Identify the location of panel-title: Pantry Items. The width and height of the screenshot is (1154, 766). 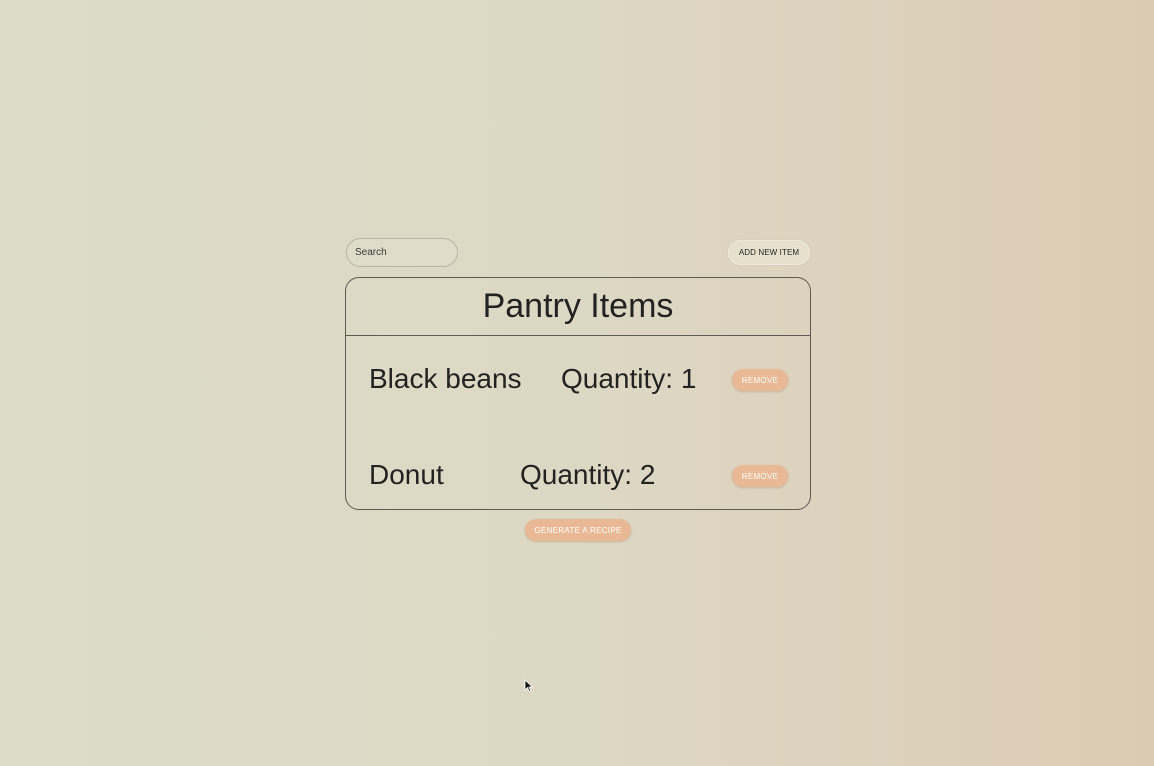
(578, 307).